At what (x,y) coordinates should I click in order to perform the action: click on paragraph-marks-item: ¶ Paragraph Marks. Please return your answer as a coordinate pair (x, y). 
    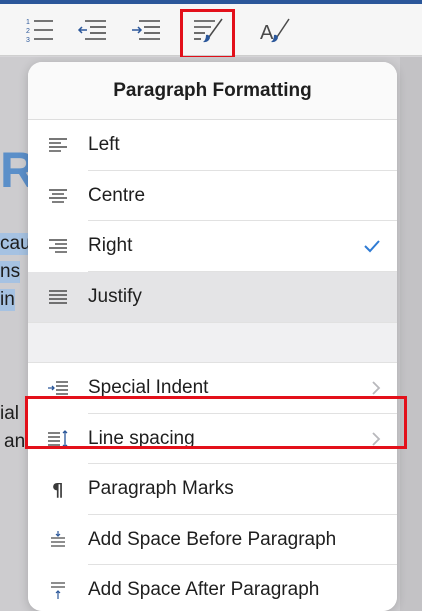
    Looking at the image, I should click on (212, 489).